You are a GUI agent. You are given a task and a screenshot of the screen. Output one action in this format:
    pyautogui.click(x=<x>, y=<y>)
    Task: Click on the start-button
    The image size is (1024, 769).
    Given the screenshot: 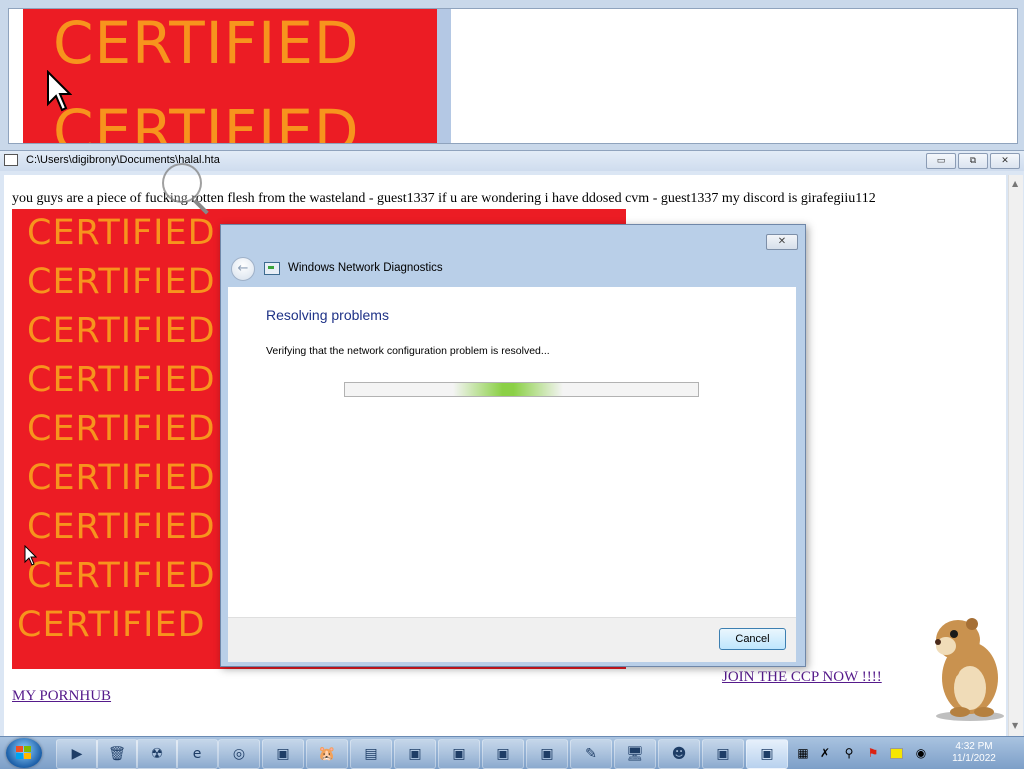 What is the action you would take?
    pyautogui.click(x=24, y=753)
    